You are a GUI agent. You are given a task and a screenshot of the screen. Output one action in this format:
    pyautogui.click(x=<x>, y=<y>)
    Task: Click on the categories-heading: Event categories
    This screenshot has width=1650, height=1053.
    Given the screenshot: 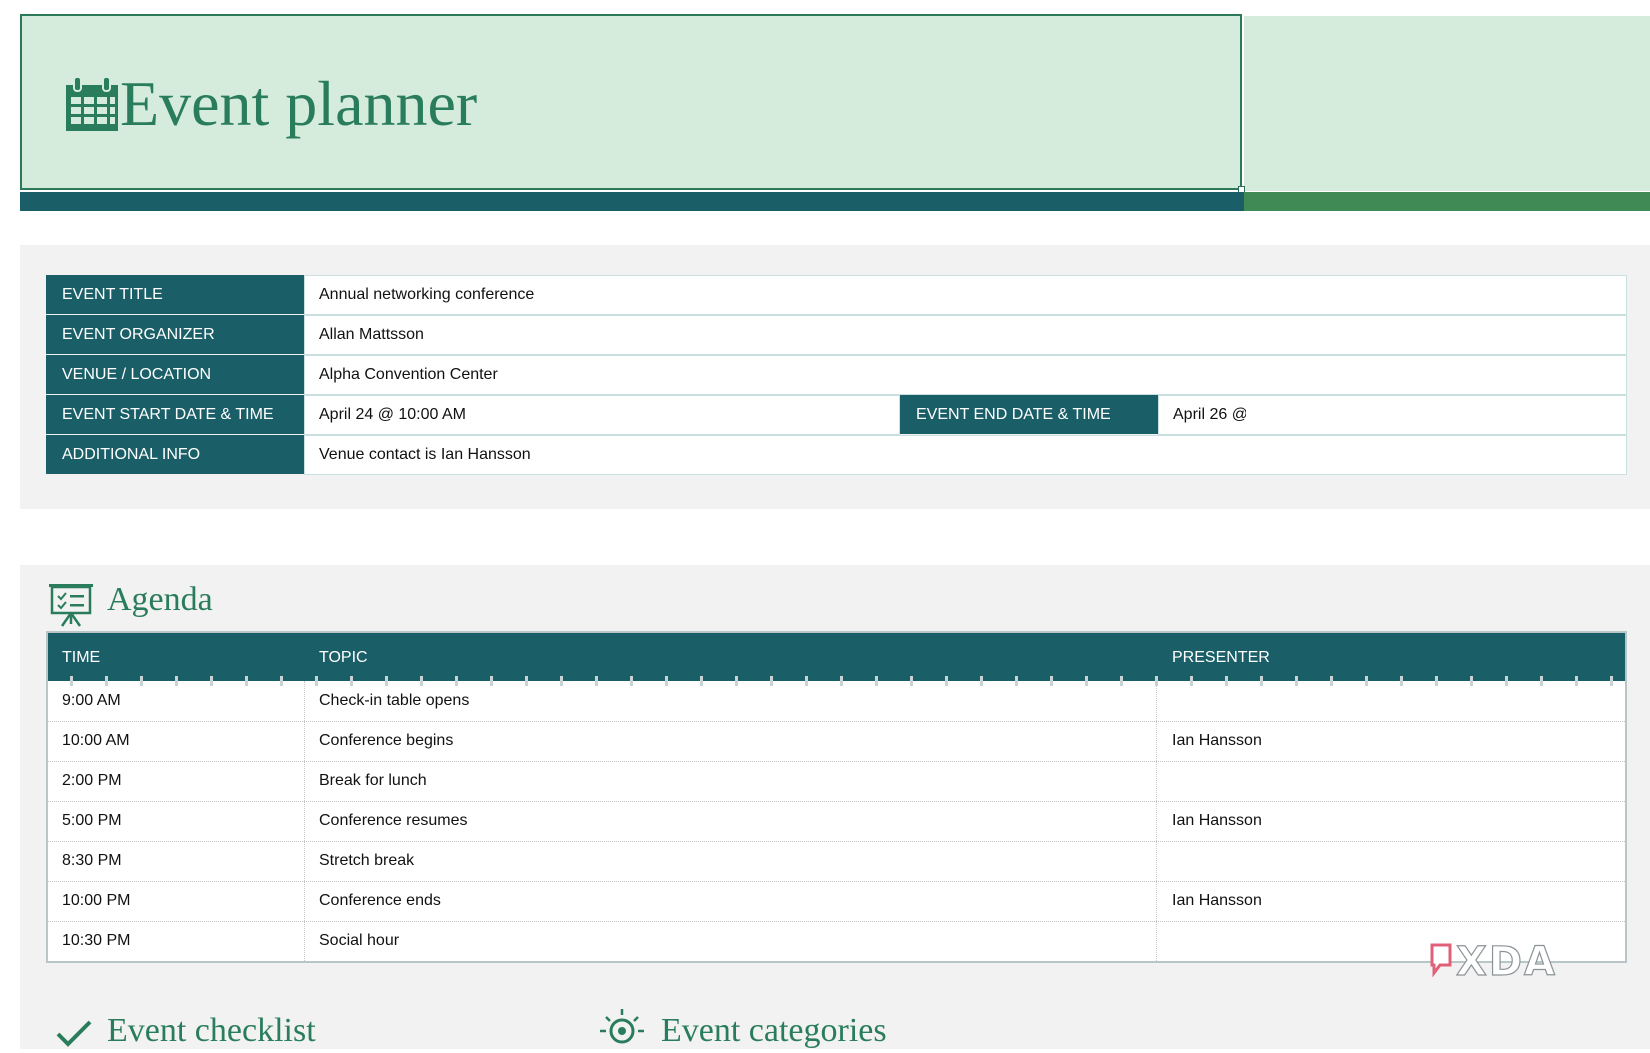 What is the action you would take?
    pyautogui.click(x=774, y=1030)
    